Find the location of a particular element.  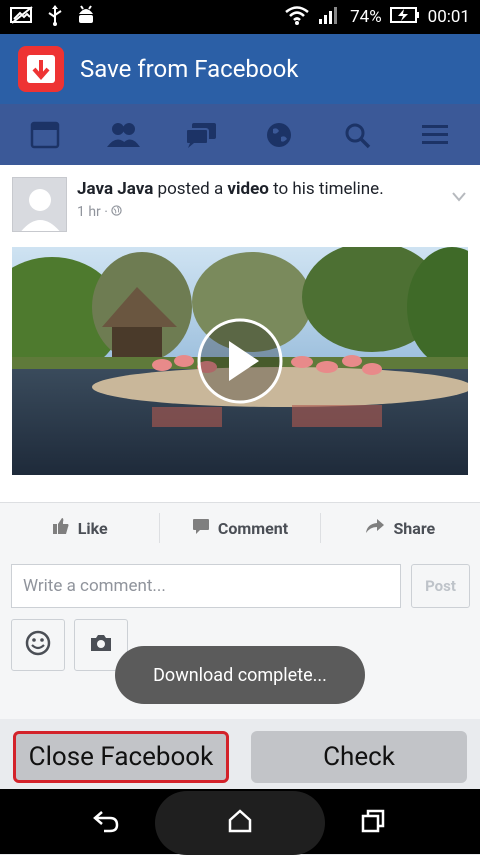

comment-button: Comment is located at coordinates (239, 528).